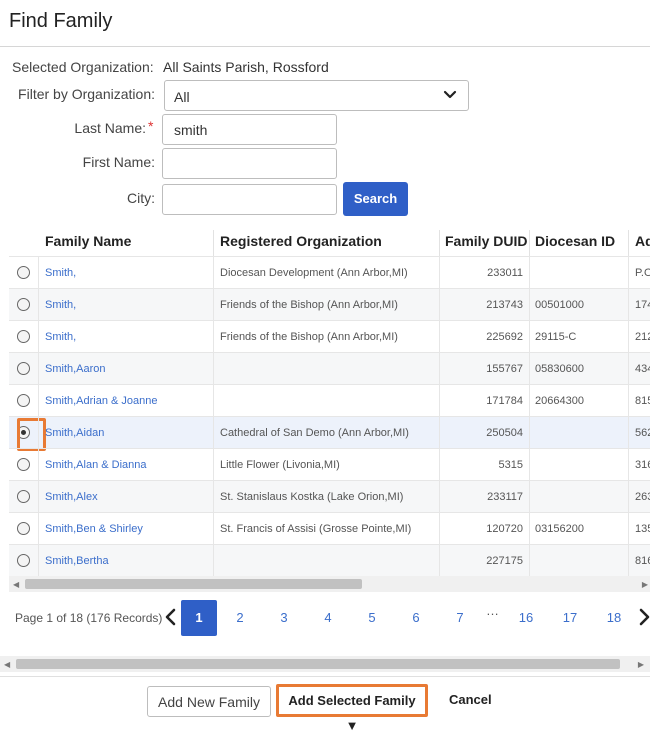 The height and width of the screenshot is (738, 650). Describe the element at coordinates (642, 369) in the screenshot. I see `address-cell: 434` at that location.